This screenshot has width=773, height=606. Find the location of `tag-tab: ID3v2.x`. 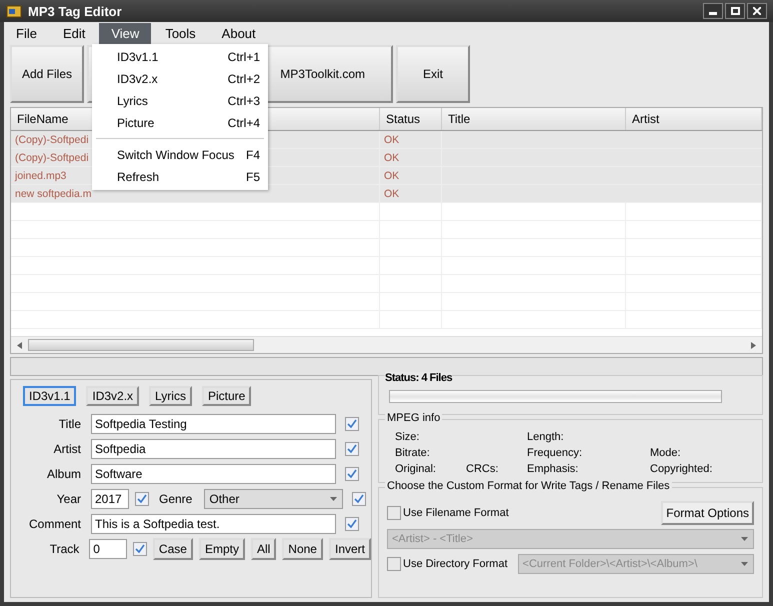

tag-tab: ID3v2.x is located at coordinates (113, 396).